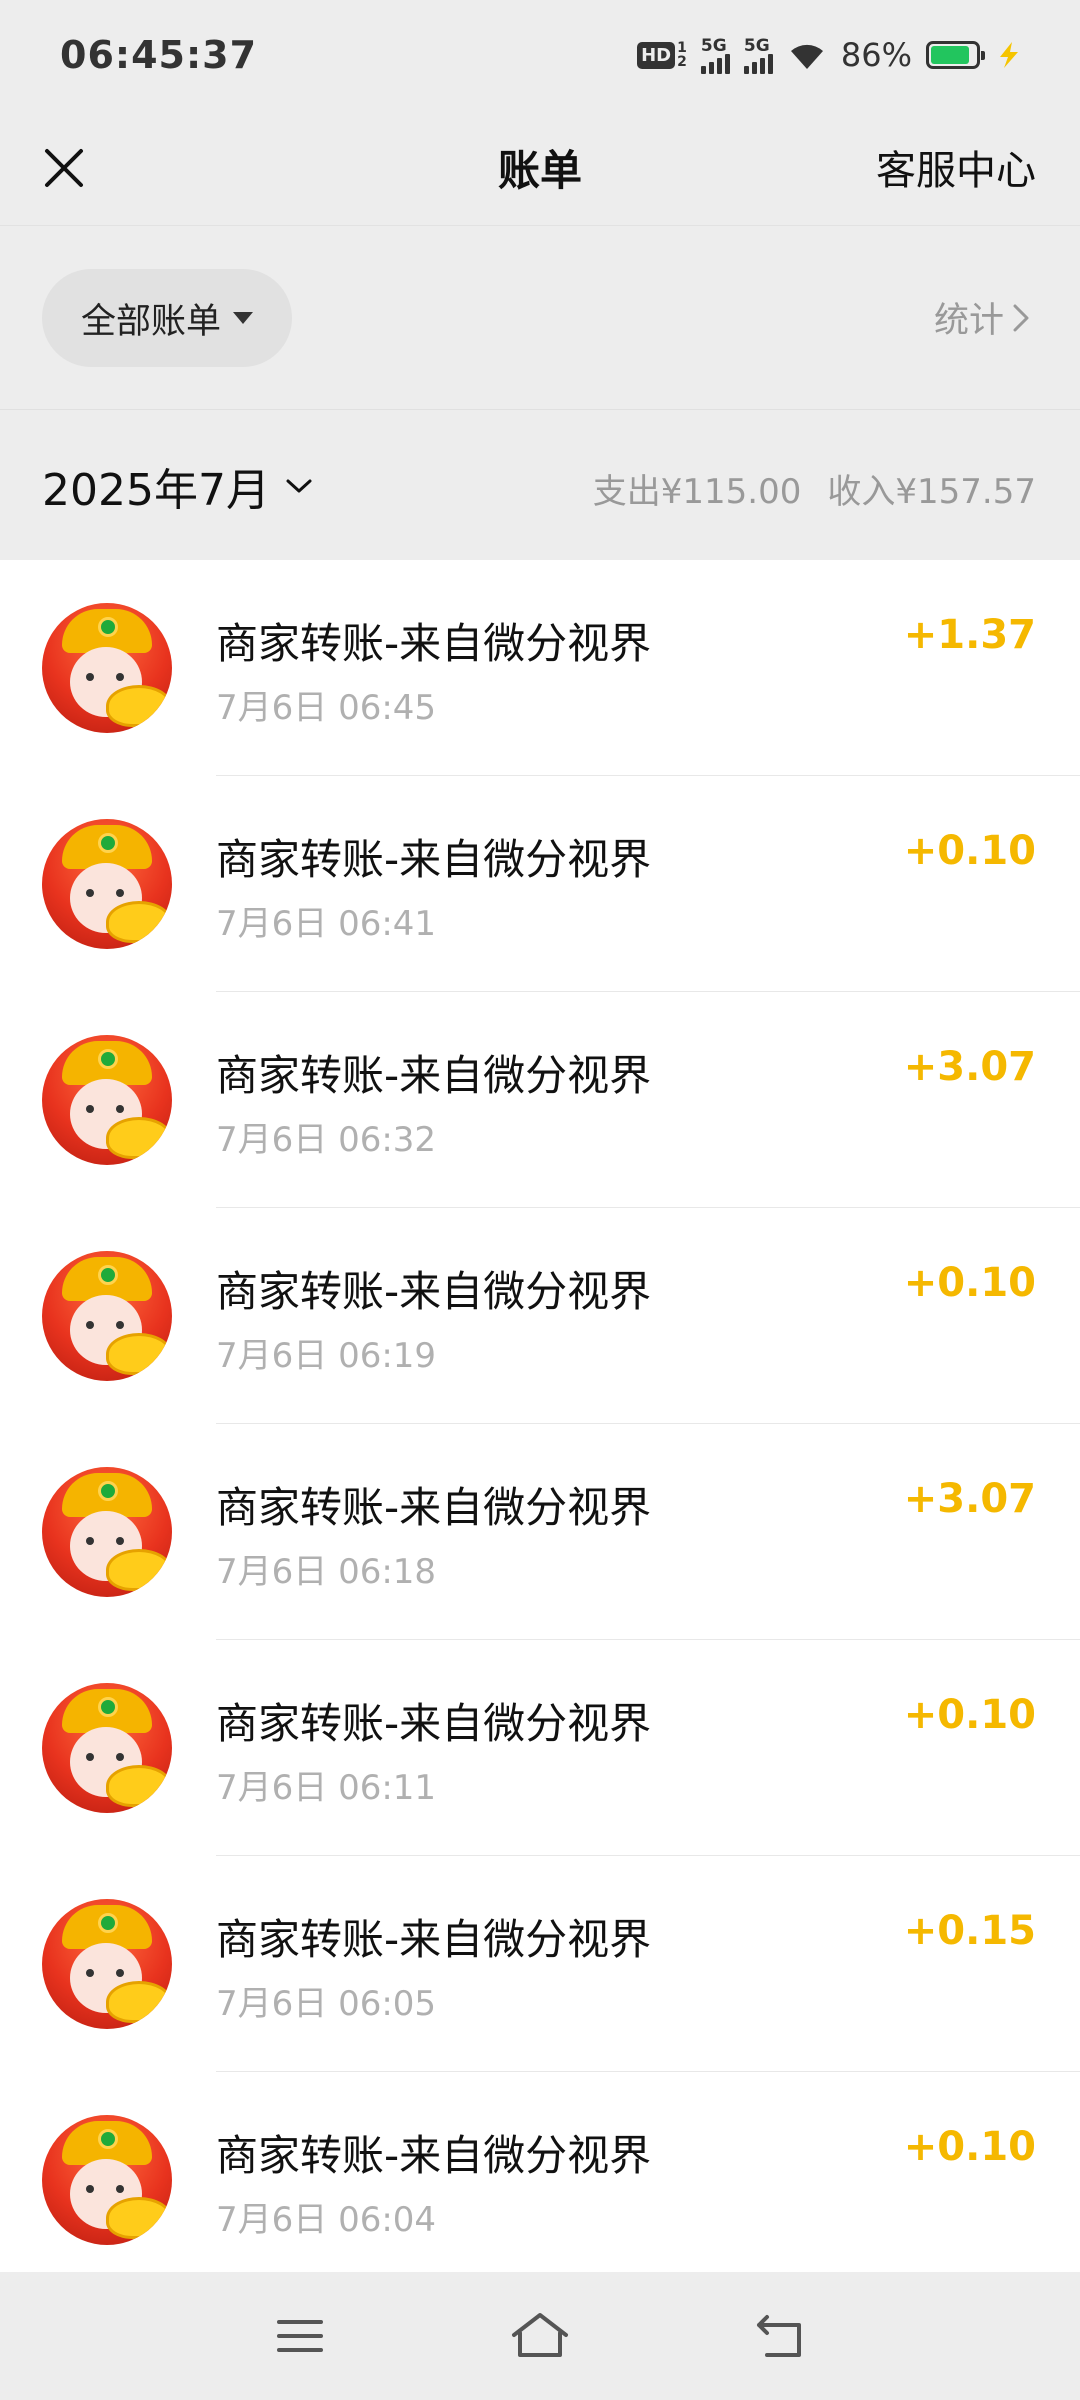 This screenshot has height=2400, width=1080. Describe the element at coordinates (540, 485) in the screenshot. I see `month-header: 2025年7月 支出¥115.00 收入¥157.57` at that location.